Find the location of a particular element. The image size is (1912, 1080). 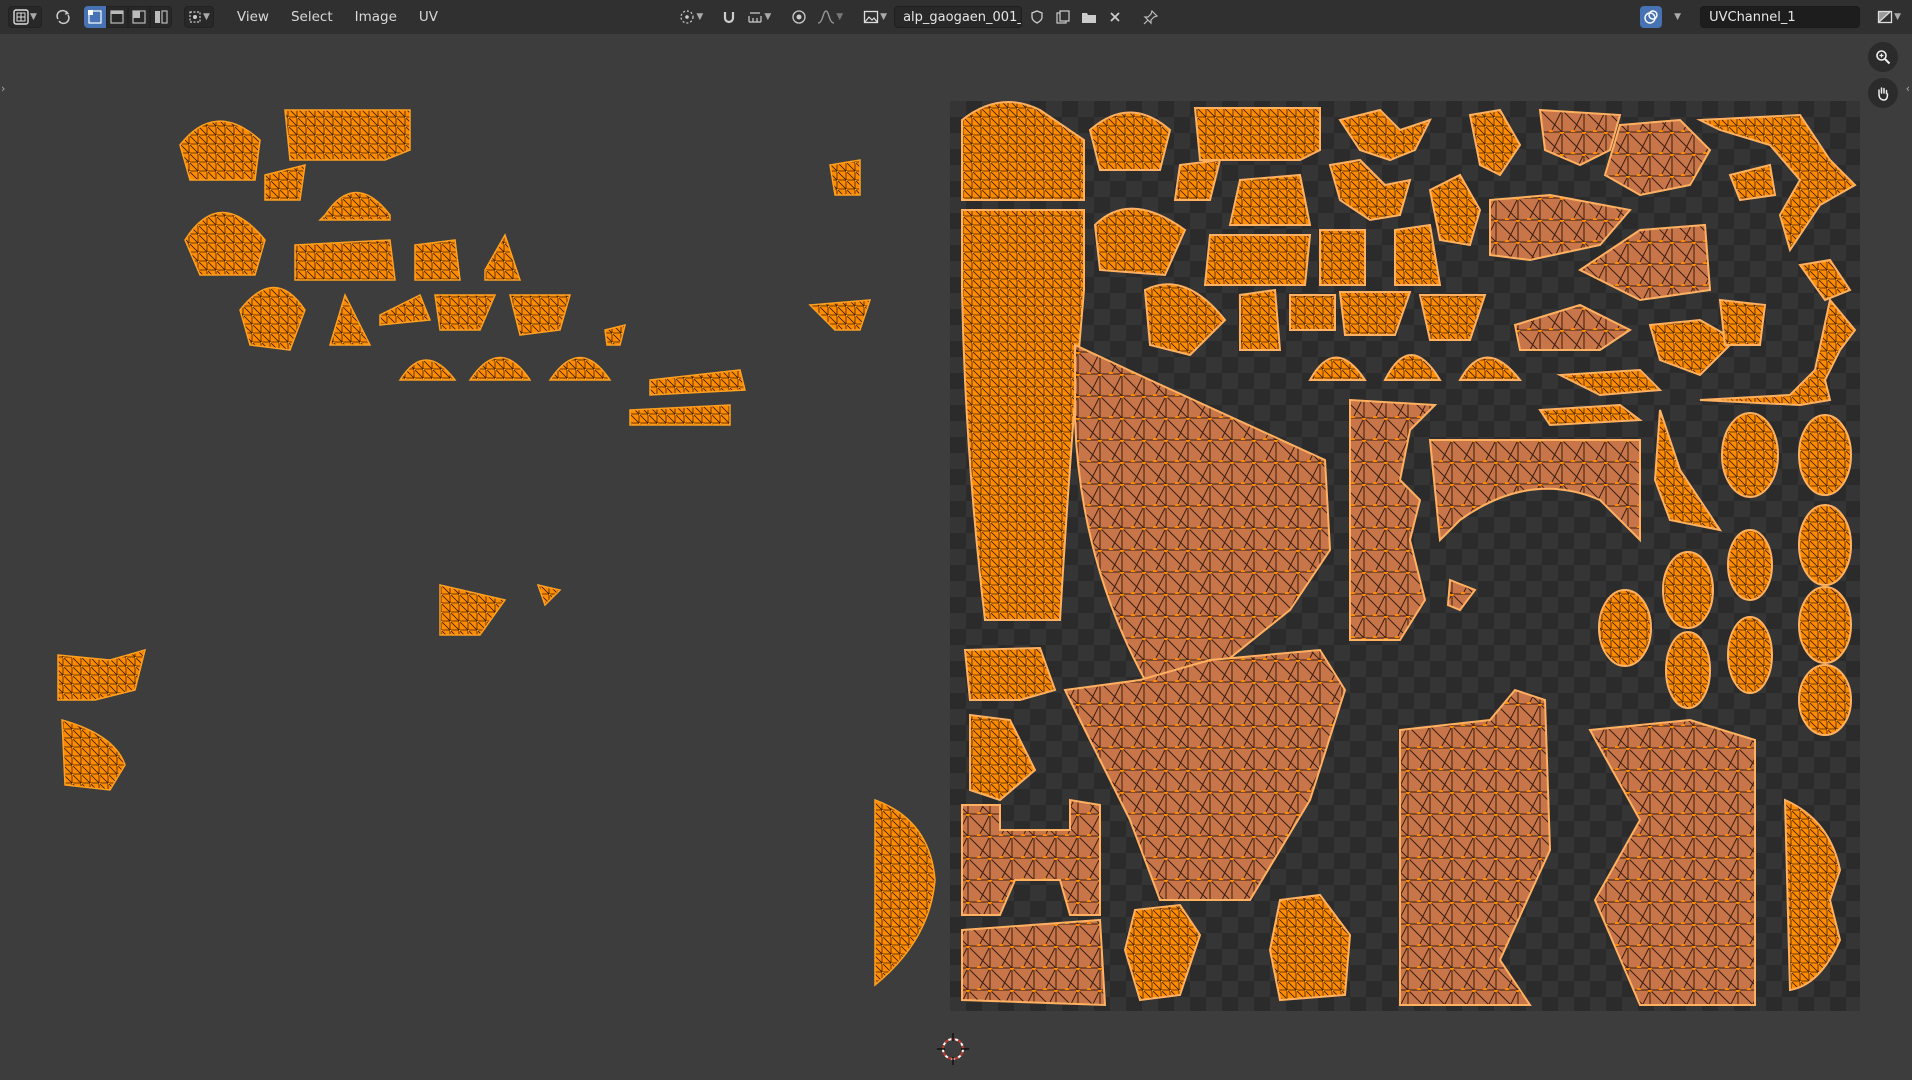

select-mode-group is located at coordinates (128, 17).